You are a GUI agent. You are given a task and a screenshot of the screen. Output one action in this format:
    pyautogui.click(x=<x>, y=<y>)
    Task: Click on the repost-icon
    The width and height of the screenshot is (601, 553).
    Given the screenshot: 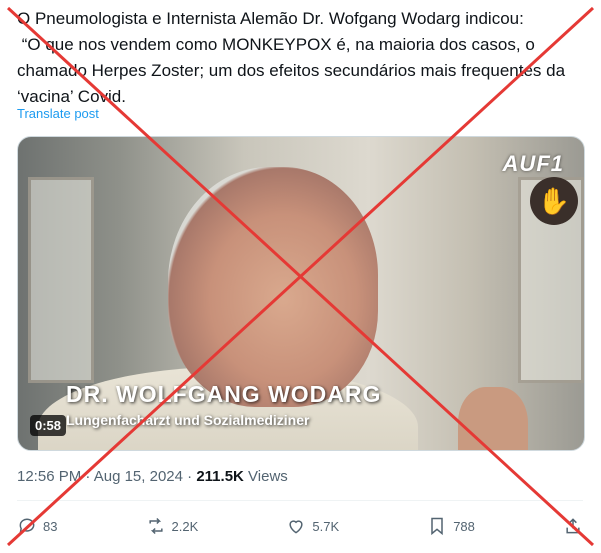 What is the action you would take?
    pyautogui.click(x=155, y=526)
    